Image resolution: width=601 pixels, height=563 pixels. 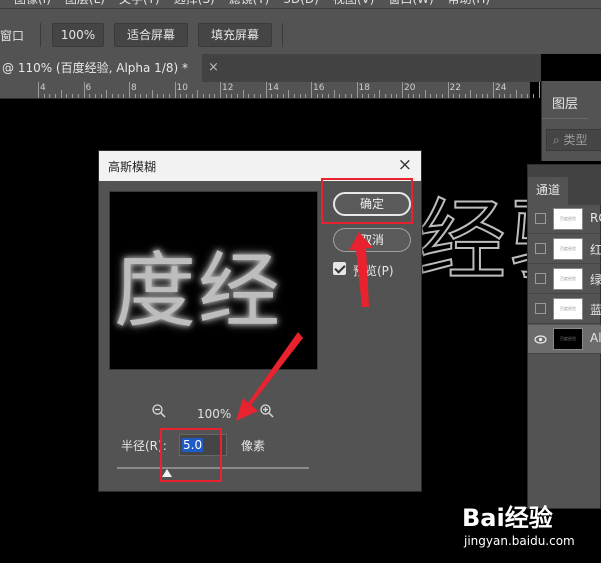 What do you see at coordinates (78, 35) in the screenshot?
I see `zoom-100-button: 100%` at bounding box center [78, 35].